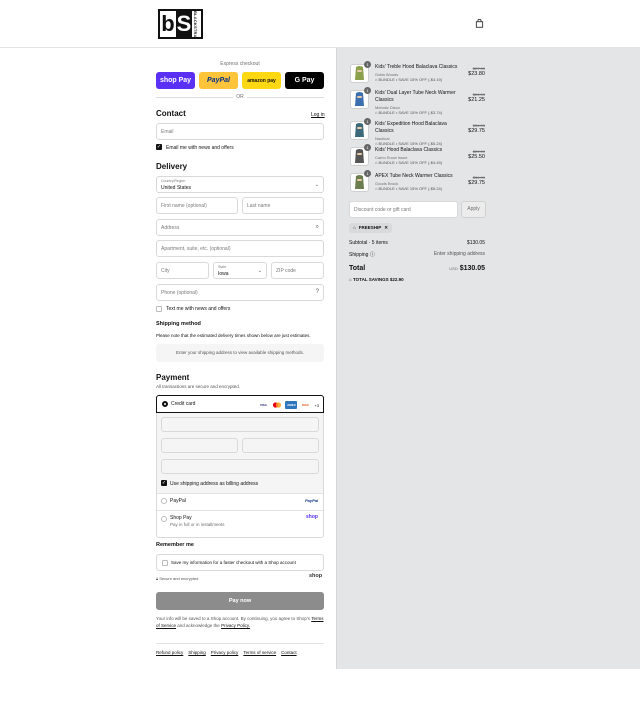 The height and width of the screenshot is (717, 640). Describe the element at coordinates (168, 23) in the screenshot. I see `logo-letter-b: b` at that location.